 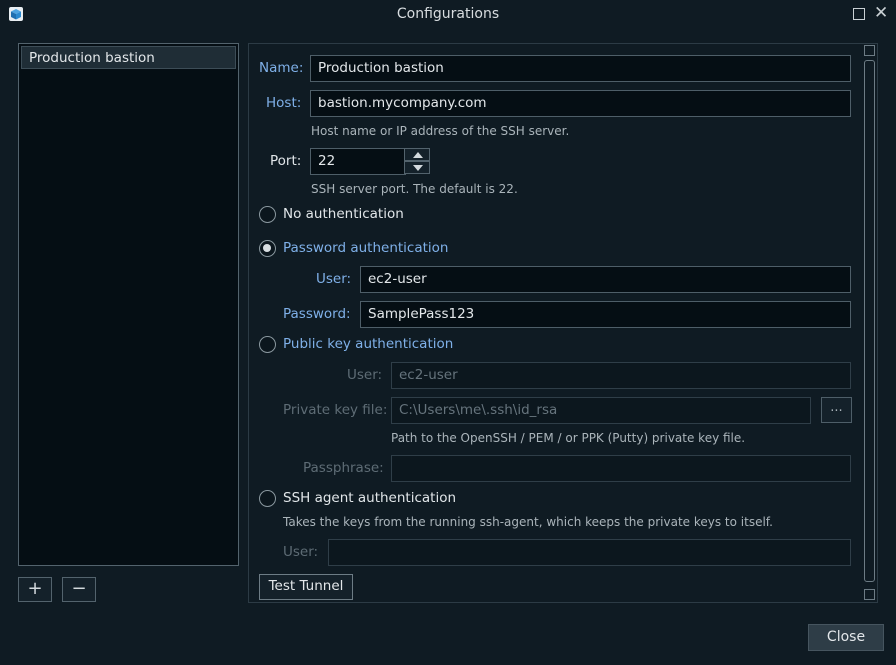 I want to click on password-auth-radio, so click(x=267, y=248).